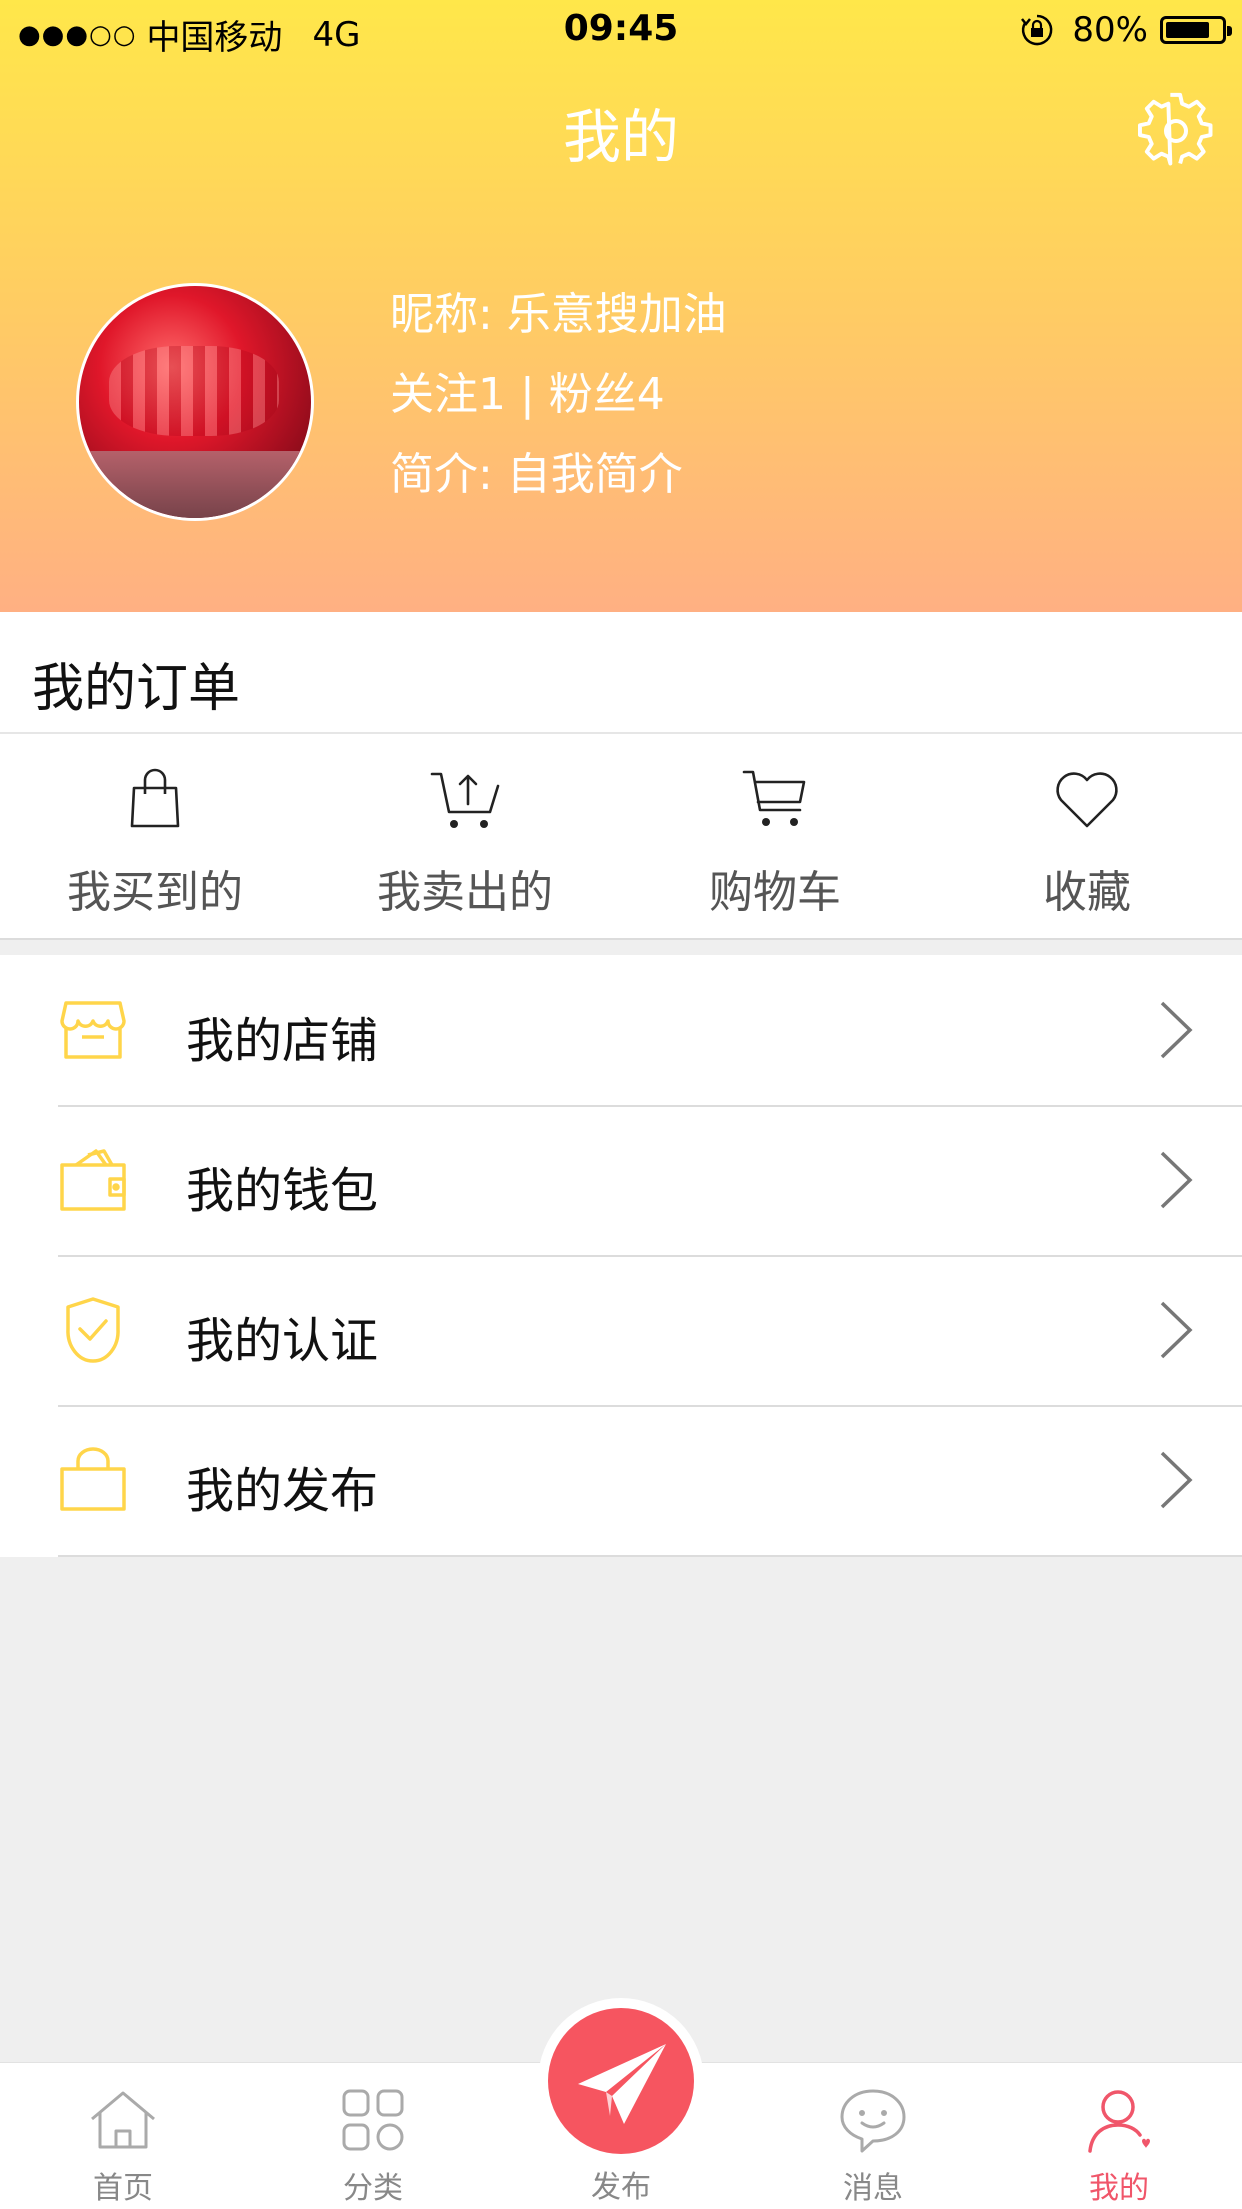 Image resolution: width=1242 pixels, height=2209 pixels. I want to click on settings-button, so click(1176, 130).